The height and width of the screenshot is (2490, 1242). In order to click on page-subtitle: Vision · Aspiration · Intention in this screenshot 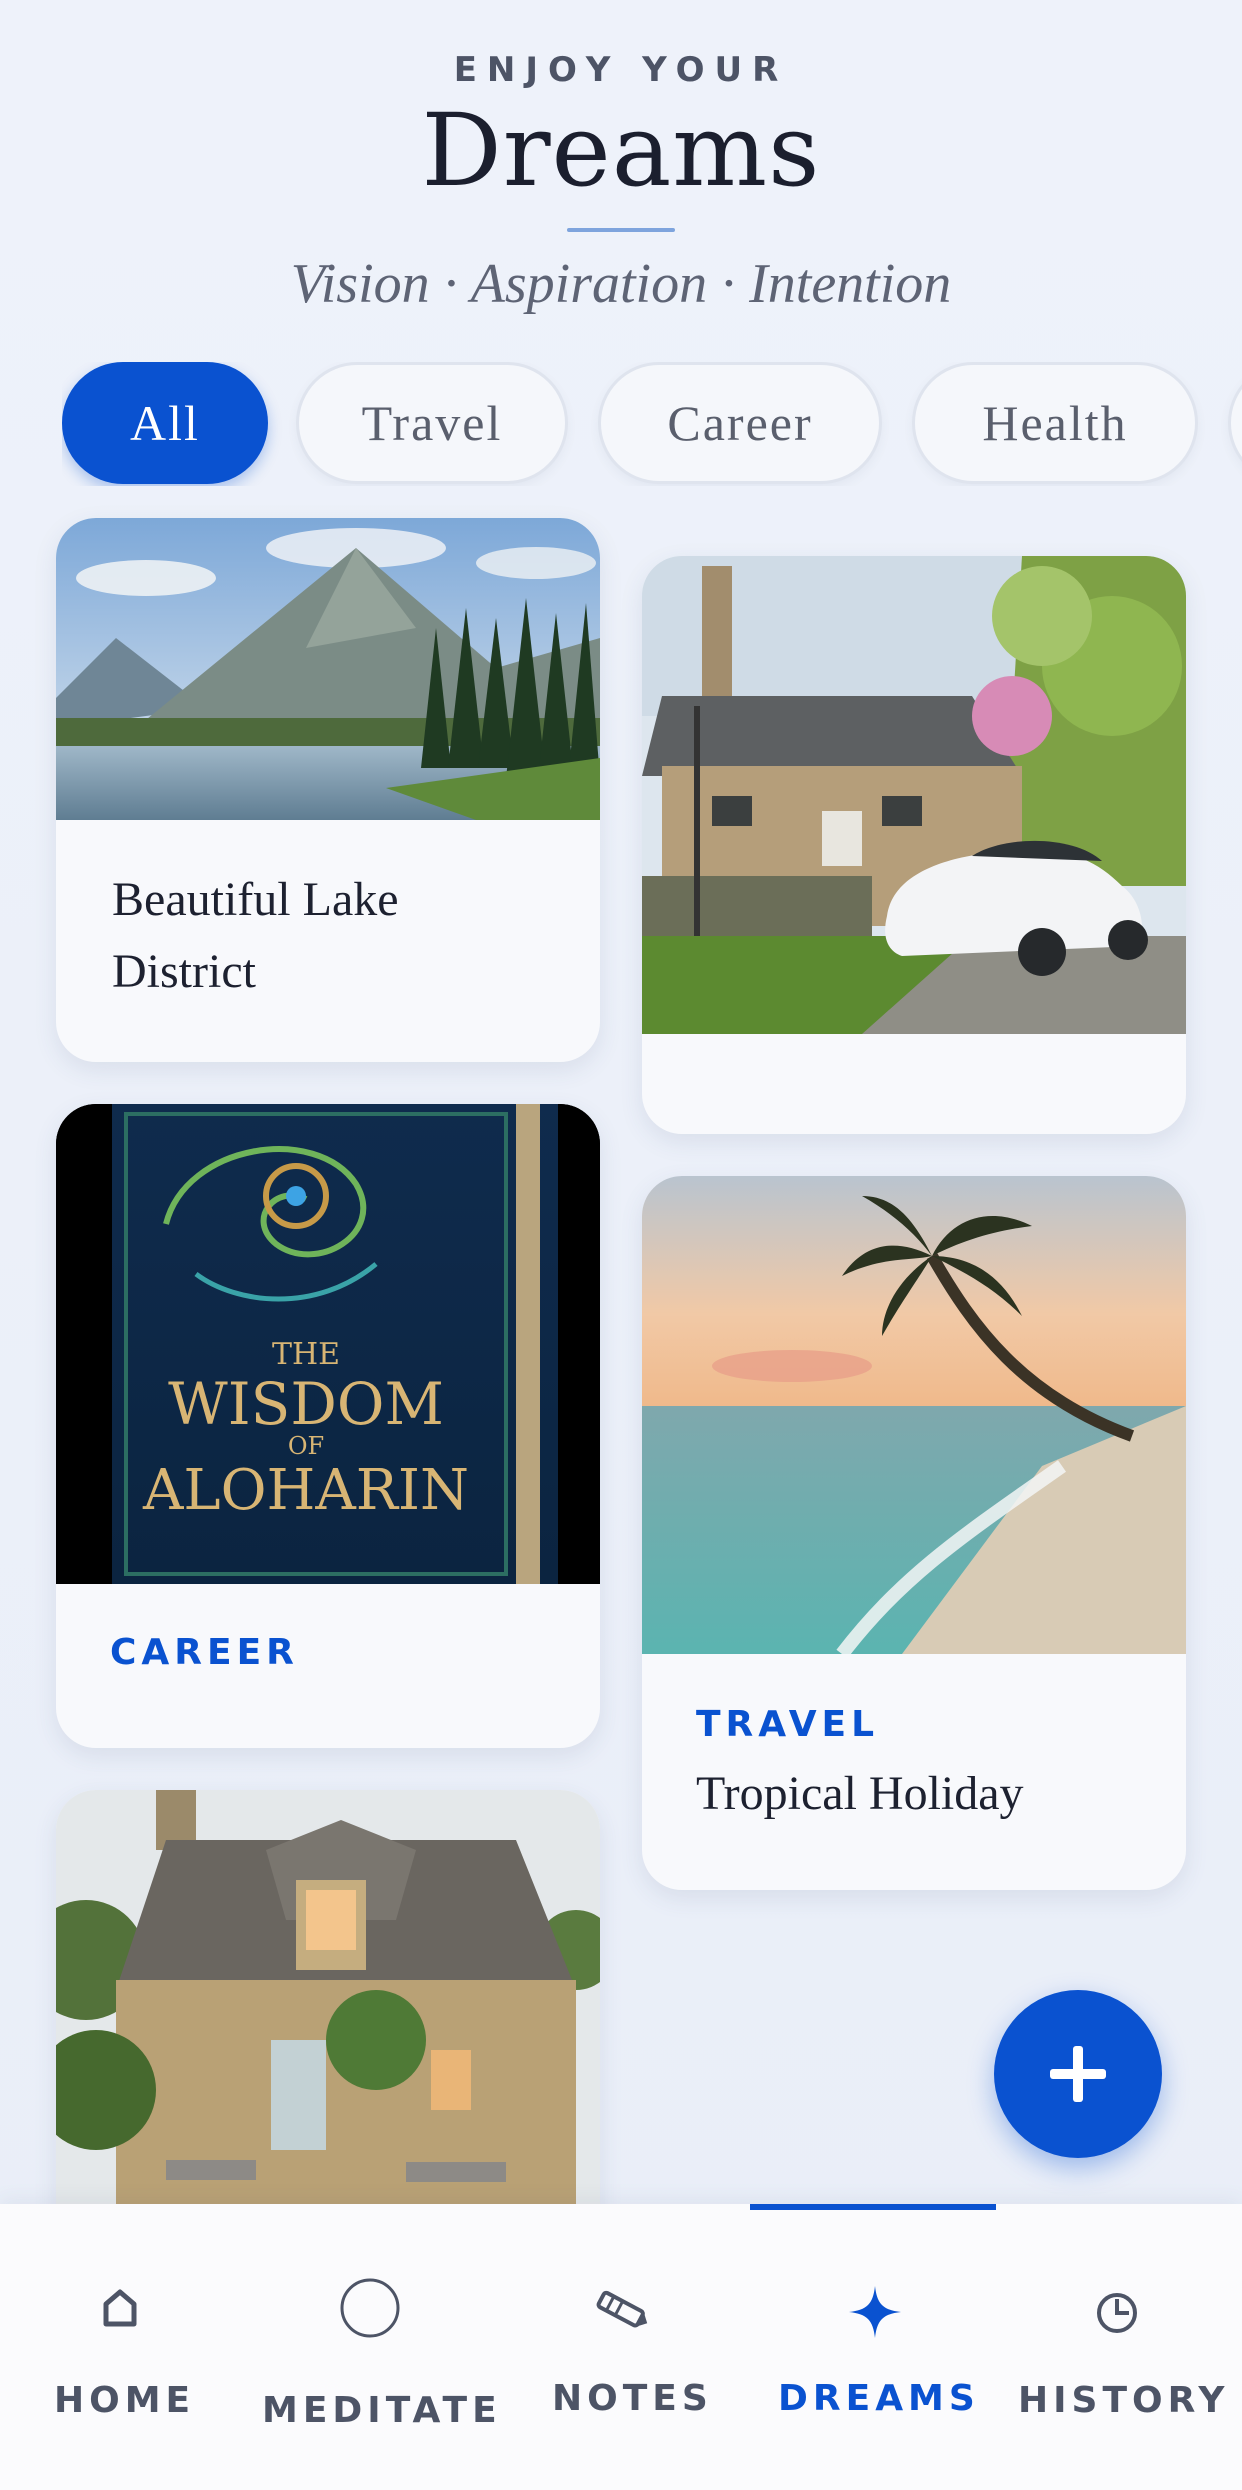, I will do `click(621, 284)`.